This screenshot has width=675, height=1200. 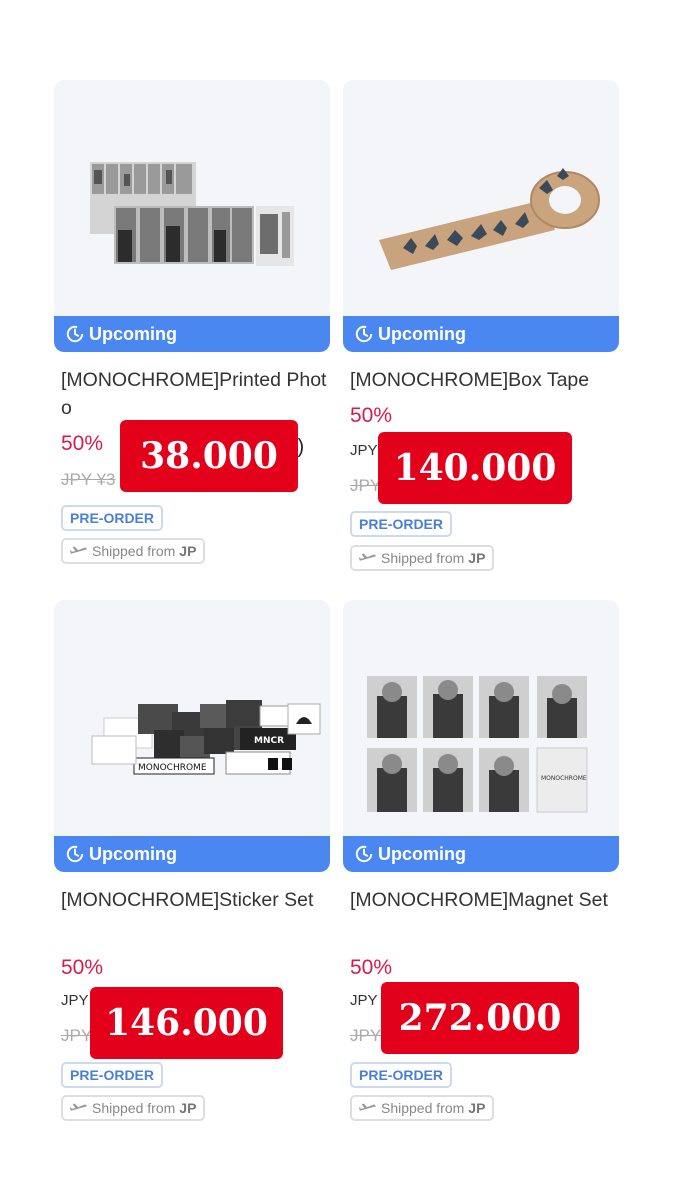 What do you see at coordinates (483, 380) in the screenshot?
I see `product-title: [MONOCHROME]Box Tape` at bounding box center [483, 380].